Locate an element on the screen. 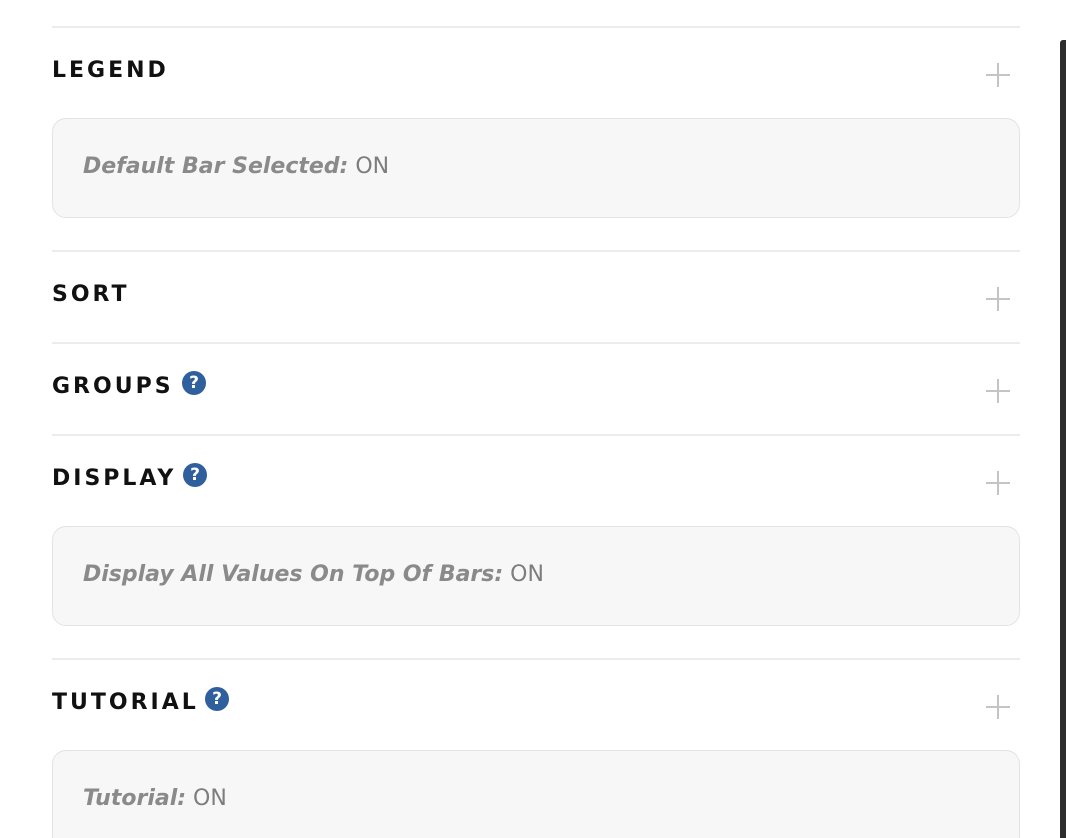 This screenshot has width=1066, height=838. section-groups: GROUPS ? is located at coordinates (536, 388).